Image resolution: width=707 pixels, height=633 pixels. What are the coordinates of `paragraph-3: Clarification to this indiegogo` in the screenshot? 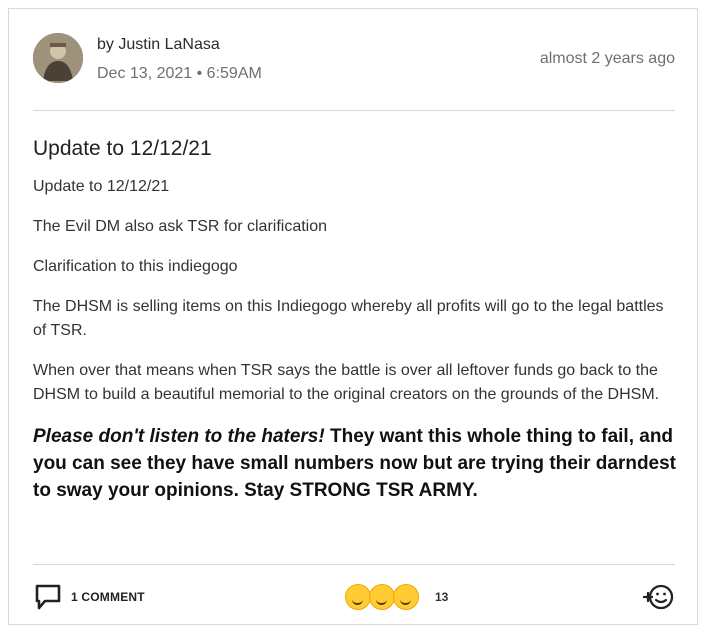 It's located at (135, 266).